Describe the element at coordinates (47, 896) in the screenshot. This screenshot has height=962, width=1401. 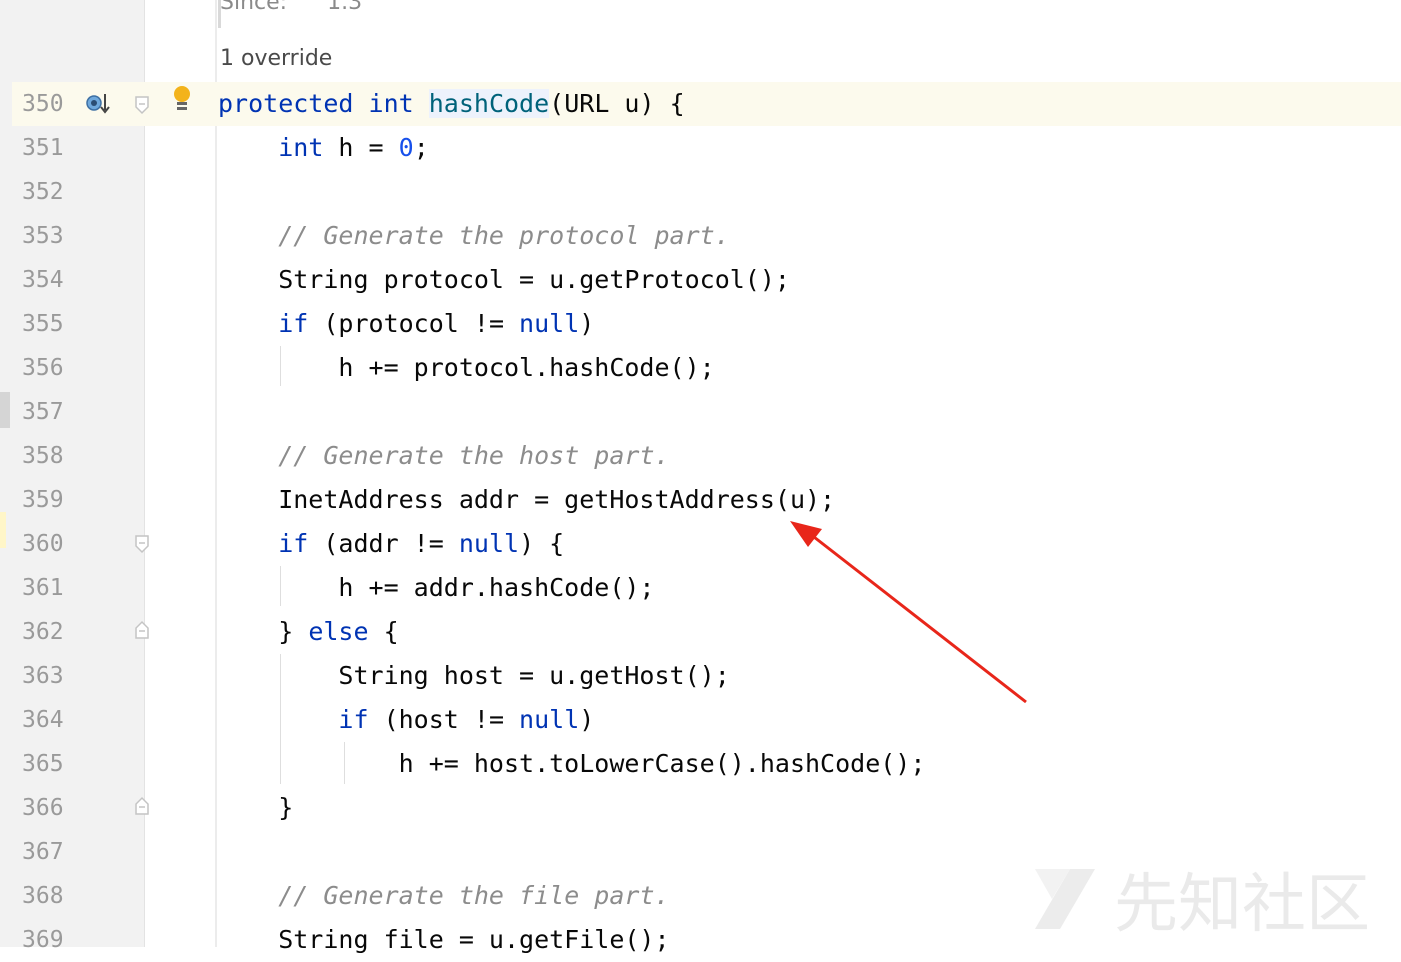
I see `line-number: 368` at that location.